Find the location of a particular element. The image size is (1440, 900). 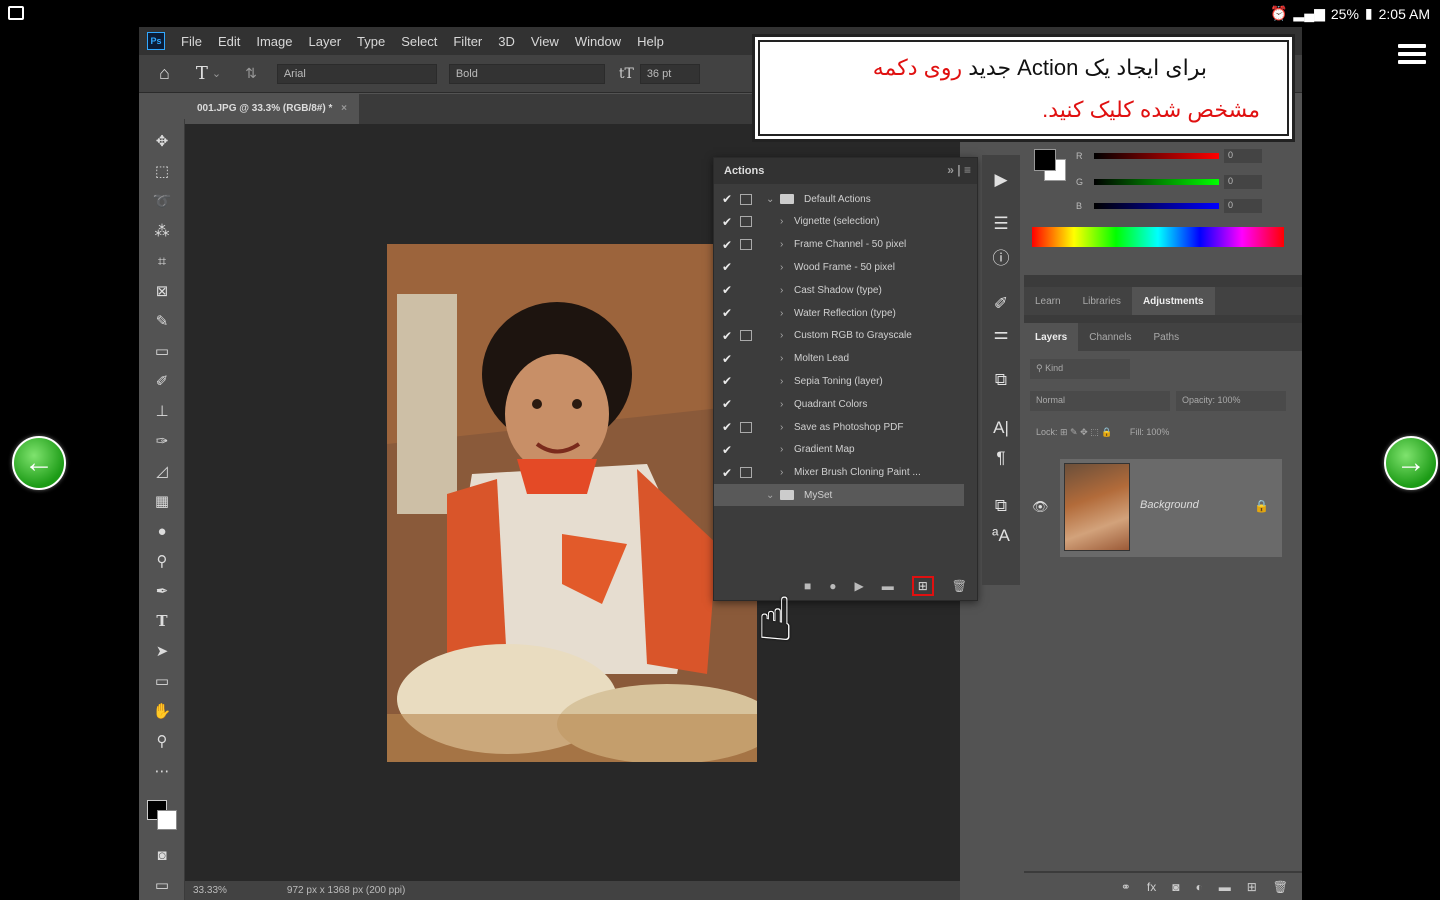

home-icon: ⌂ is located at coordinates (164, 73).